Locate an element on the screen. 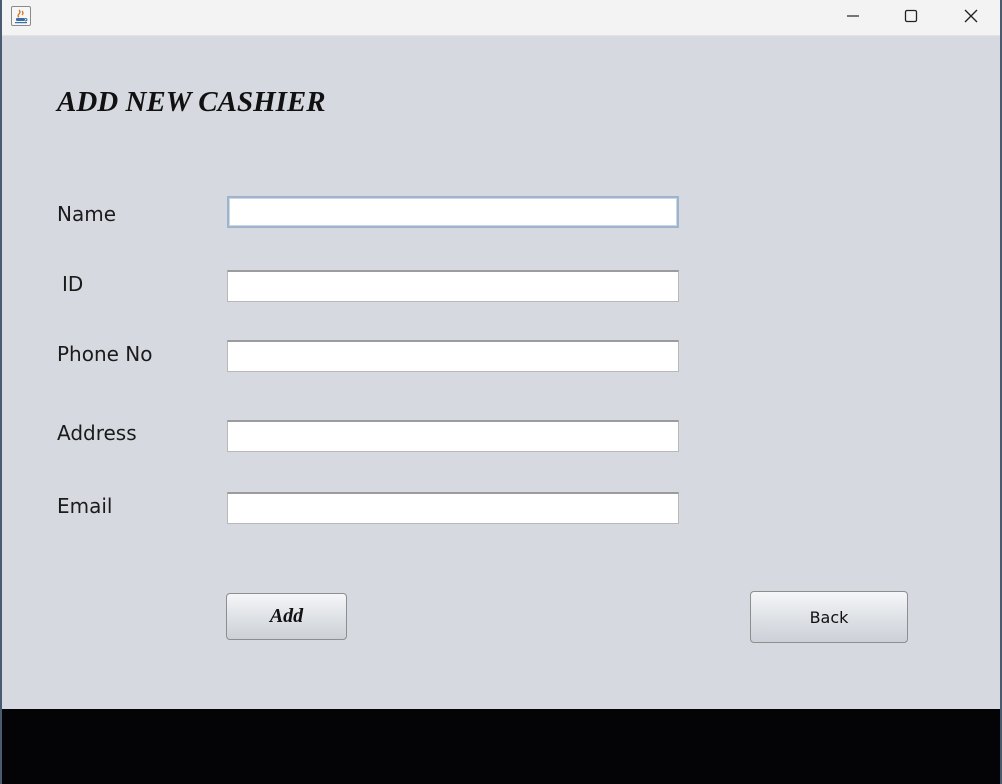 This screenshot has height=784, width=1002. page-title: ADD NEW CASHIER is located at coordinates (191, 102).